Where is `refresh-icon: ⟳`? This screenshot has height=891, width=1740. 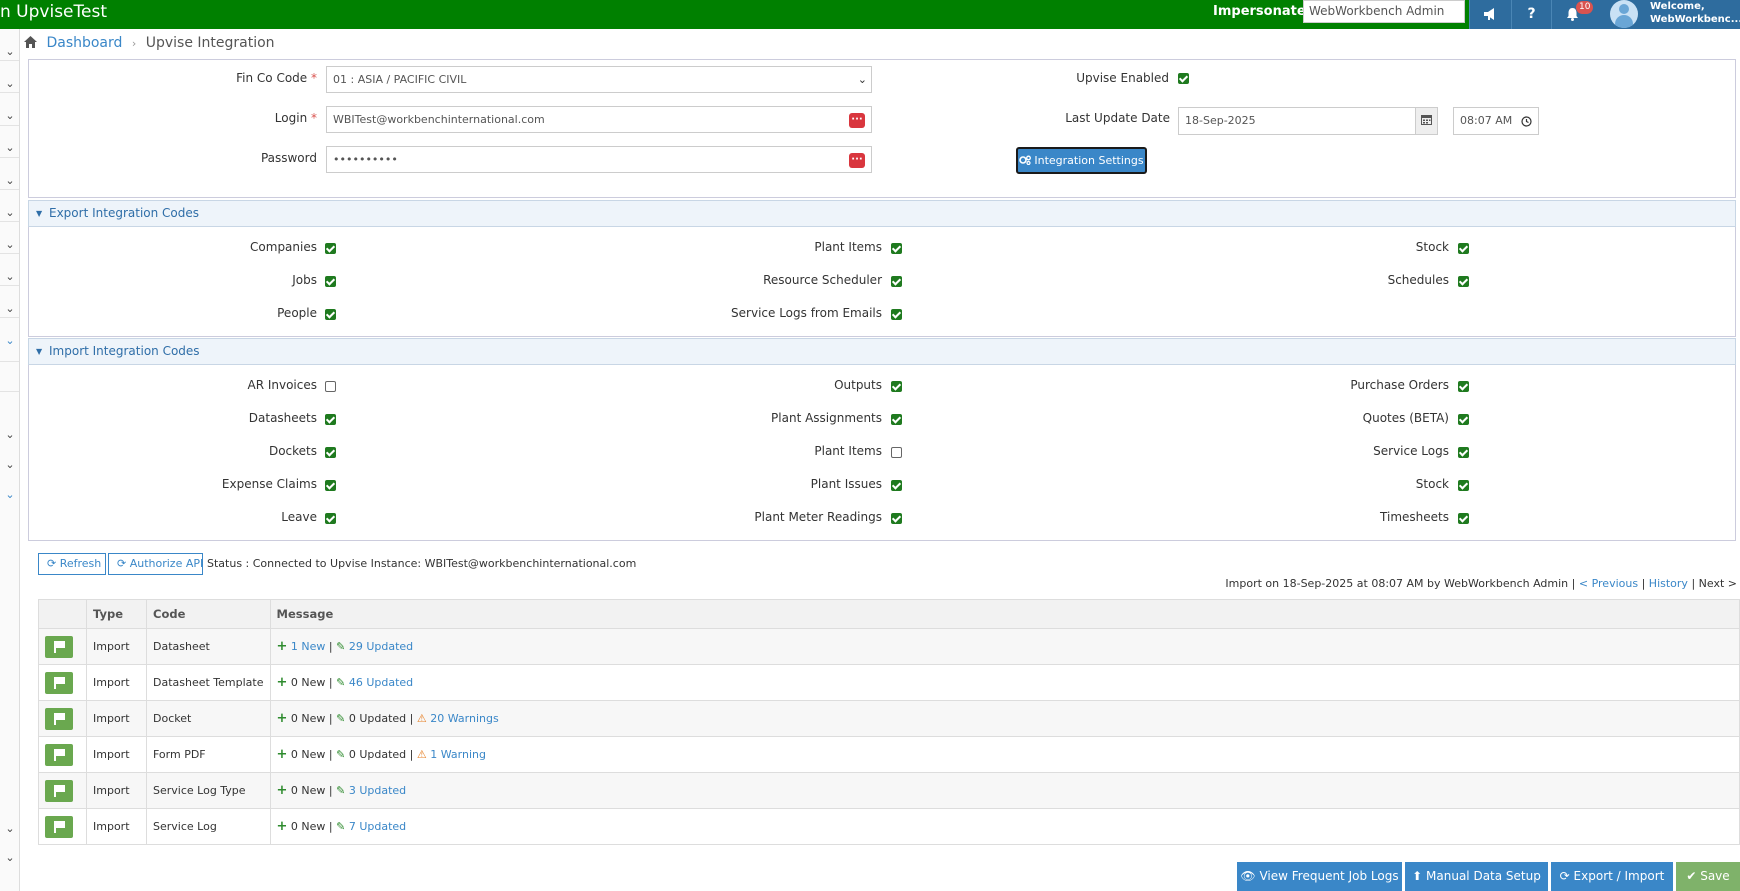
refresh-icon: ⟳ is located at coordinates (52, 563).